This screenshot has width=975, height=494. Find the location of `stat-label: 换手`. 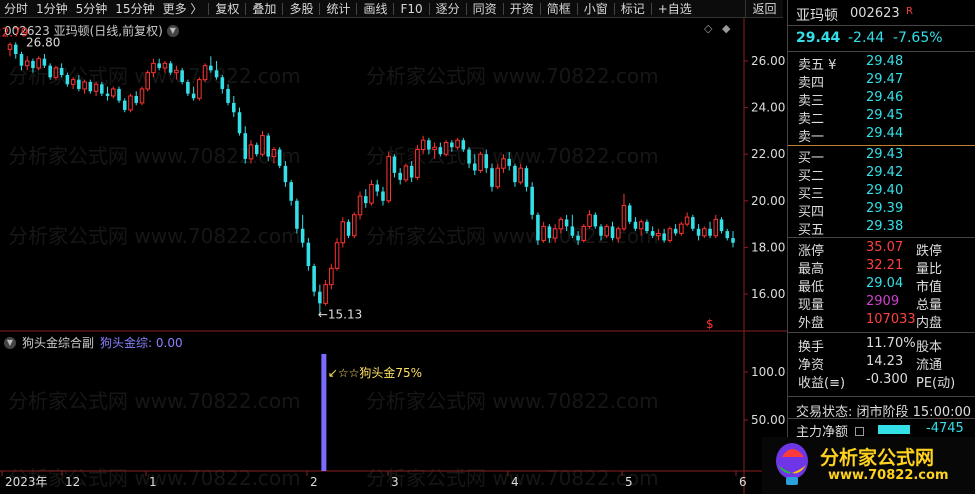

stat-label: 换手 is located at coordinates (811, 347).